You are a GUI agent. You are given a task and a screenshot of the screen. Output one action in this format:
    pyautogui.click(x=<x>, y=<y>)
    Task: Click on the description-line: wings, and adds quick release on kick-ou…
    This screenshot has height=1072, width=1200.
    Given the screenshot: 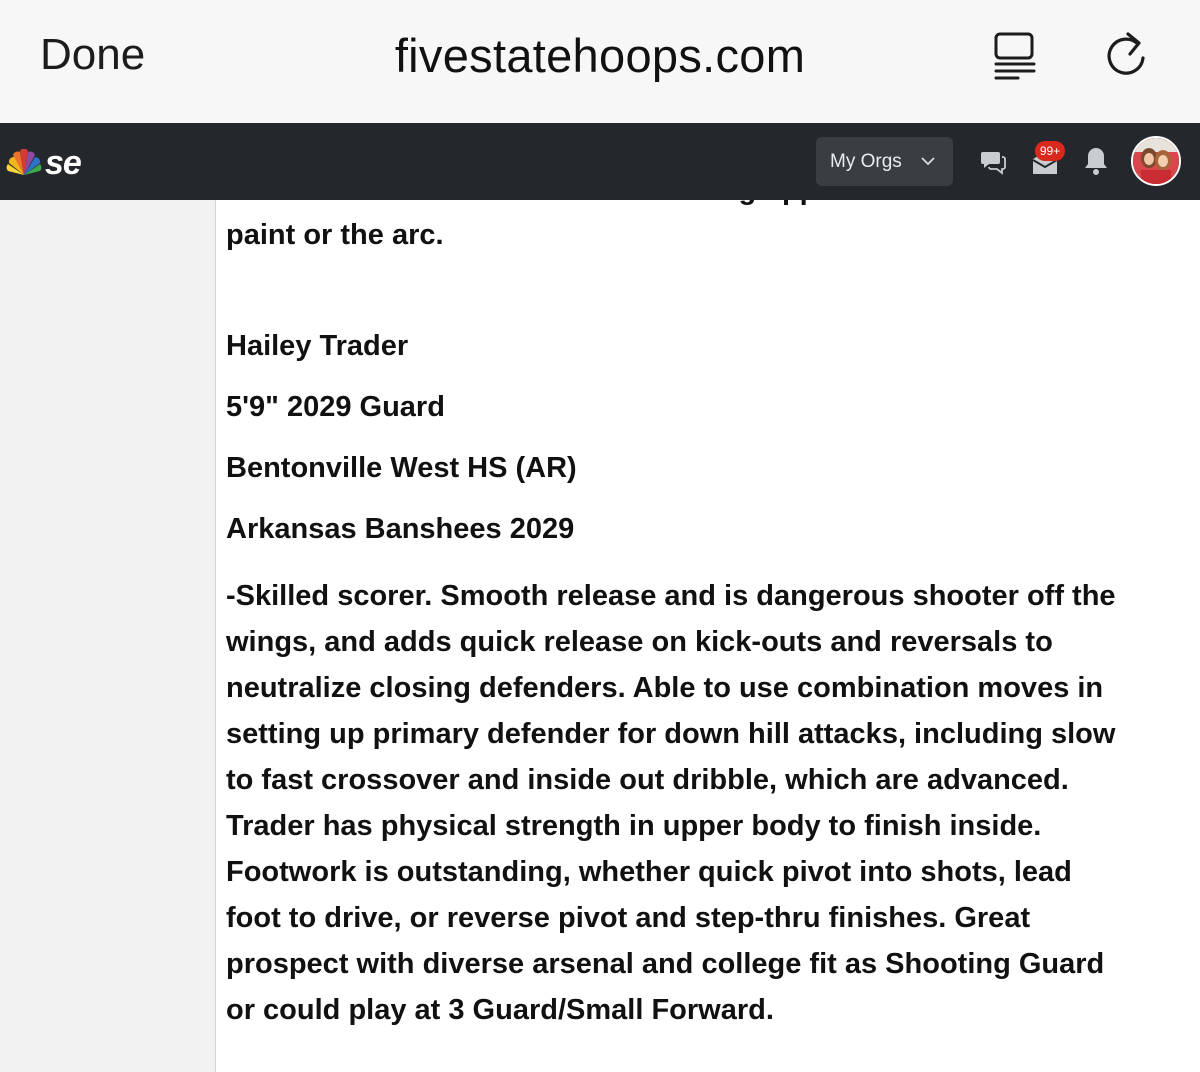 What is the action you would take?
    pyautogui.click(x=639, y=642)
    